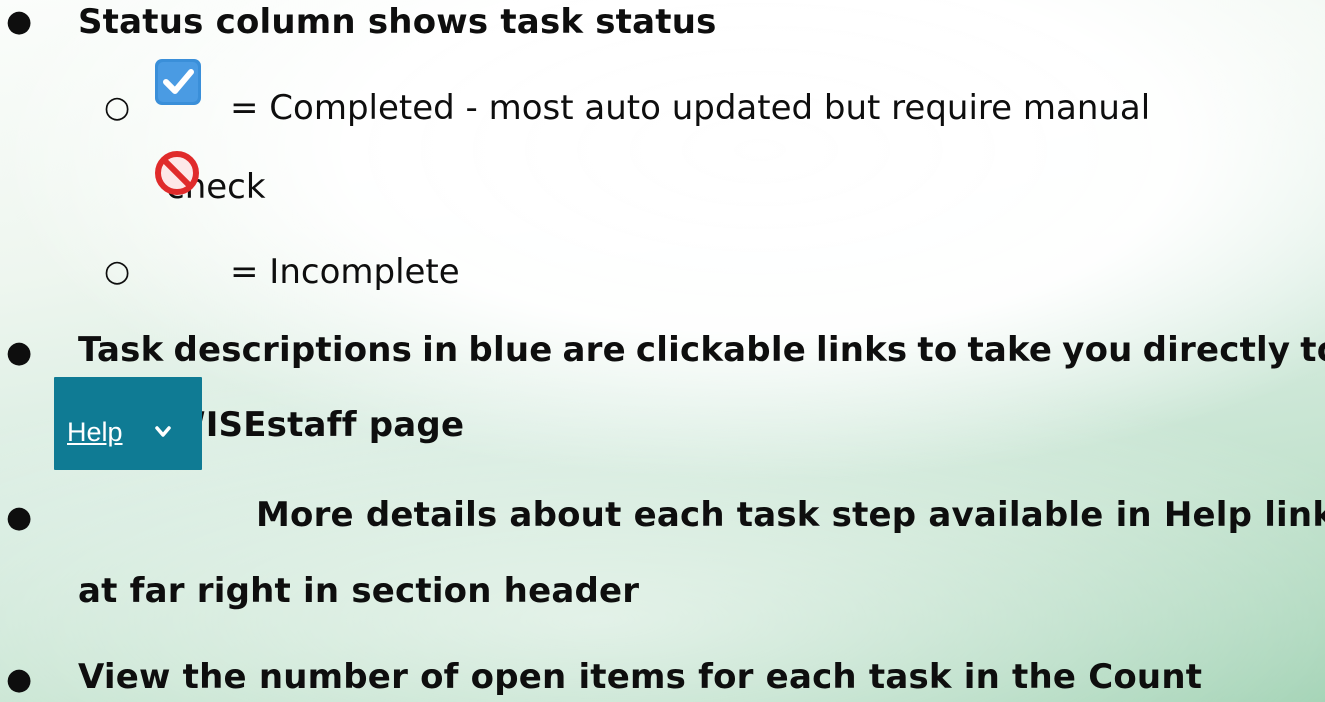 The height and width of the screenshot is (702, 1325). Describe the element at coordinates (177, 173) in the screenshot. I see `no-entry-icon` at that location.